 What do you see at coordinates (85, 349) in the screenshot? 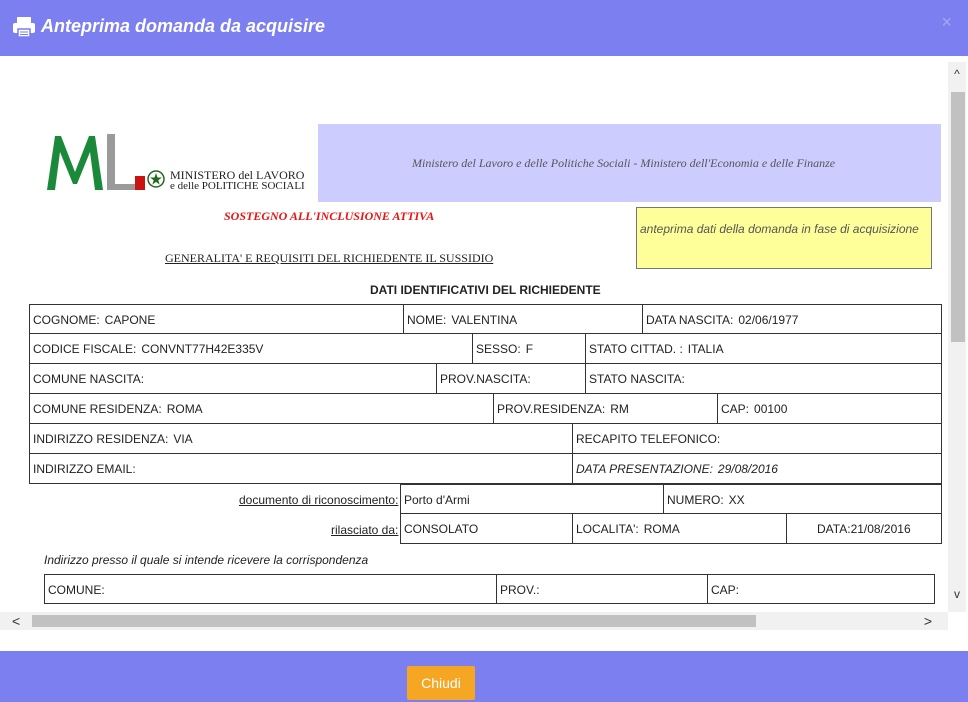
I see `field-label: CODICE FISCALE:` at bounding box center [85, 349].